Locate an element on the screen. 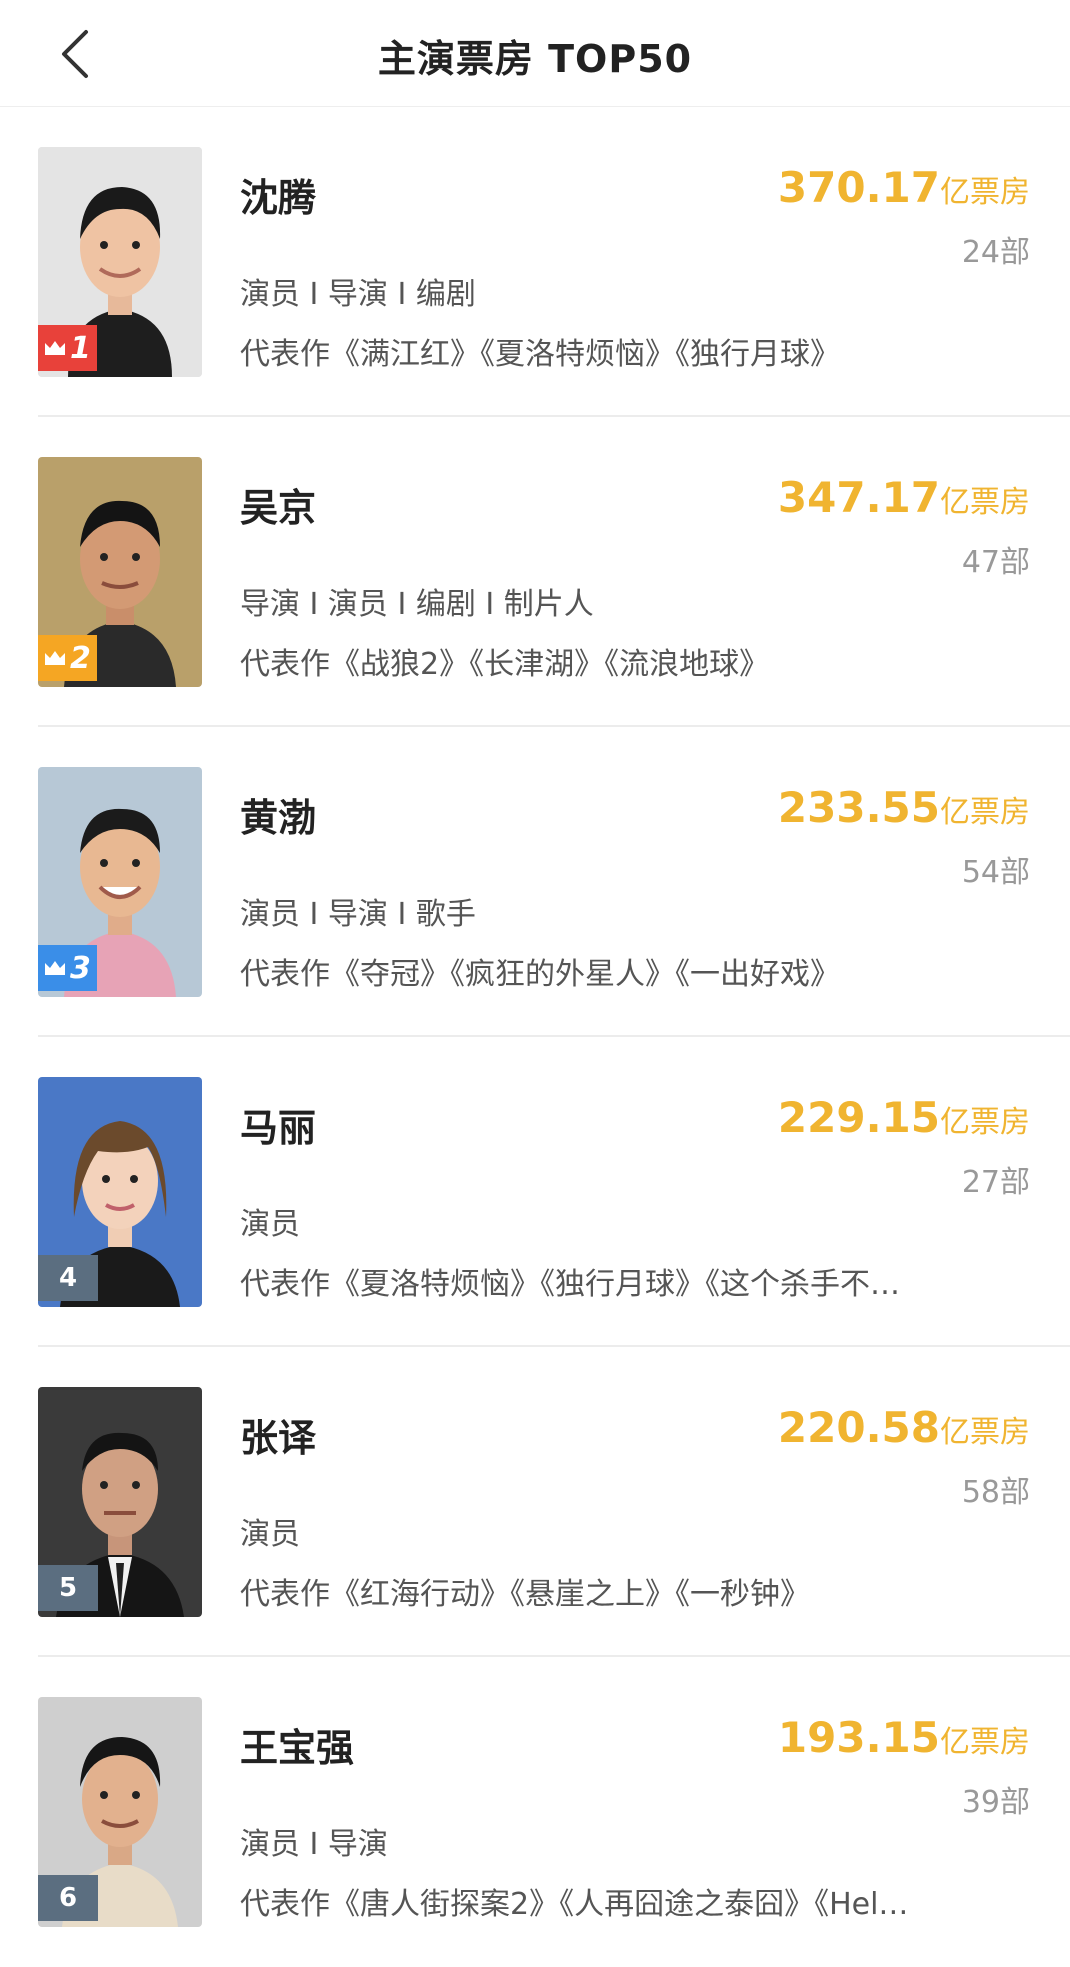  box-office-value: 347.17 is located at coordinates (858, 497).